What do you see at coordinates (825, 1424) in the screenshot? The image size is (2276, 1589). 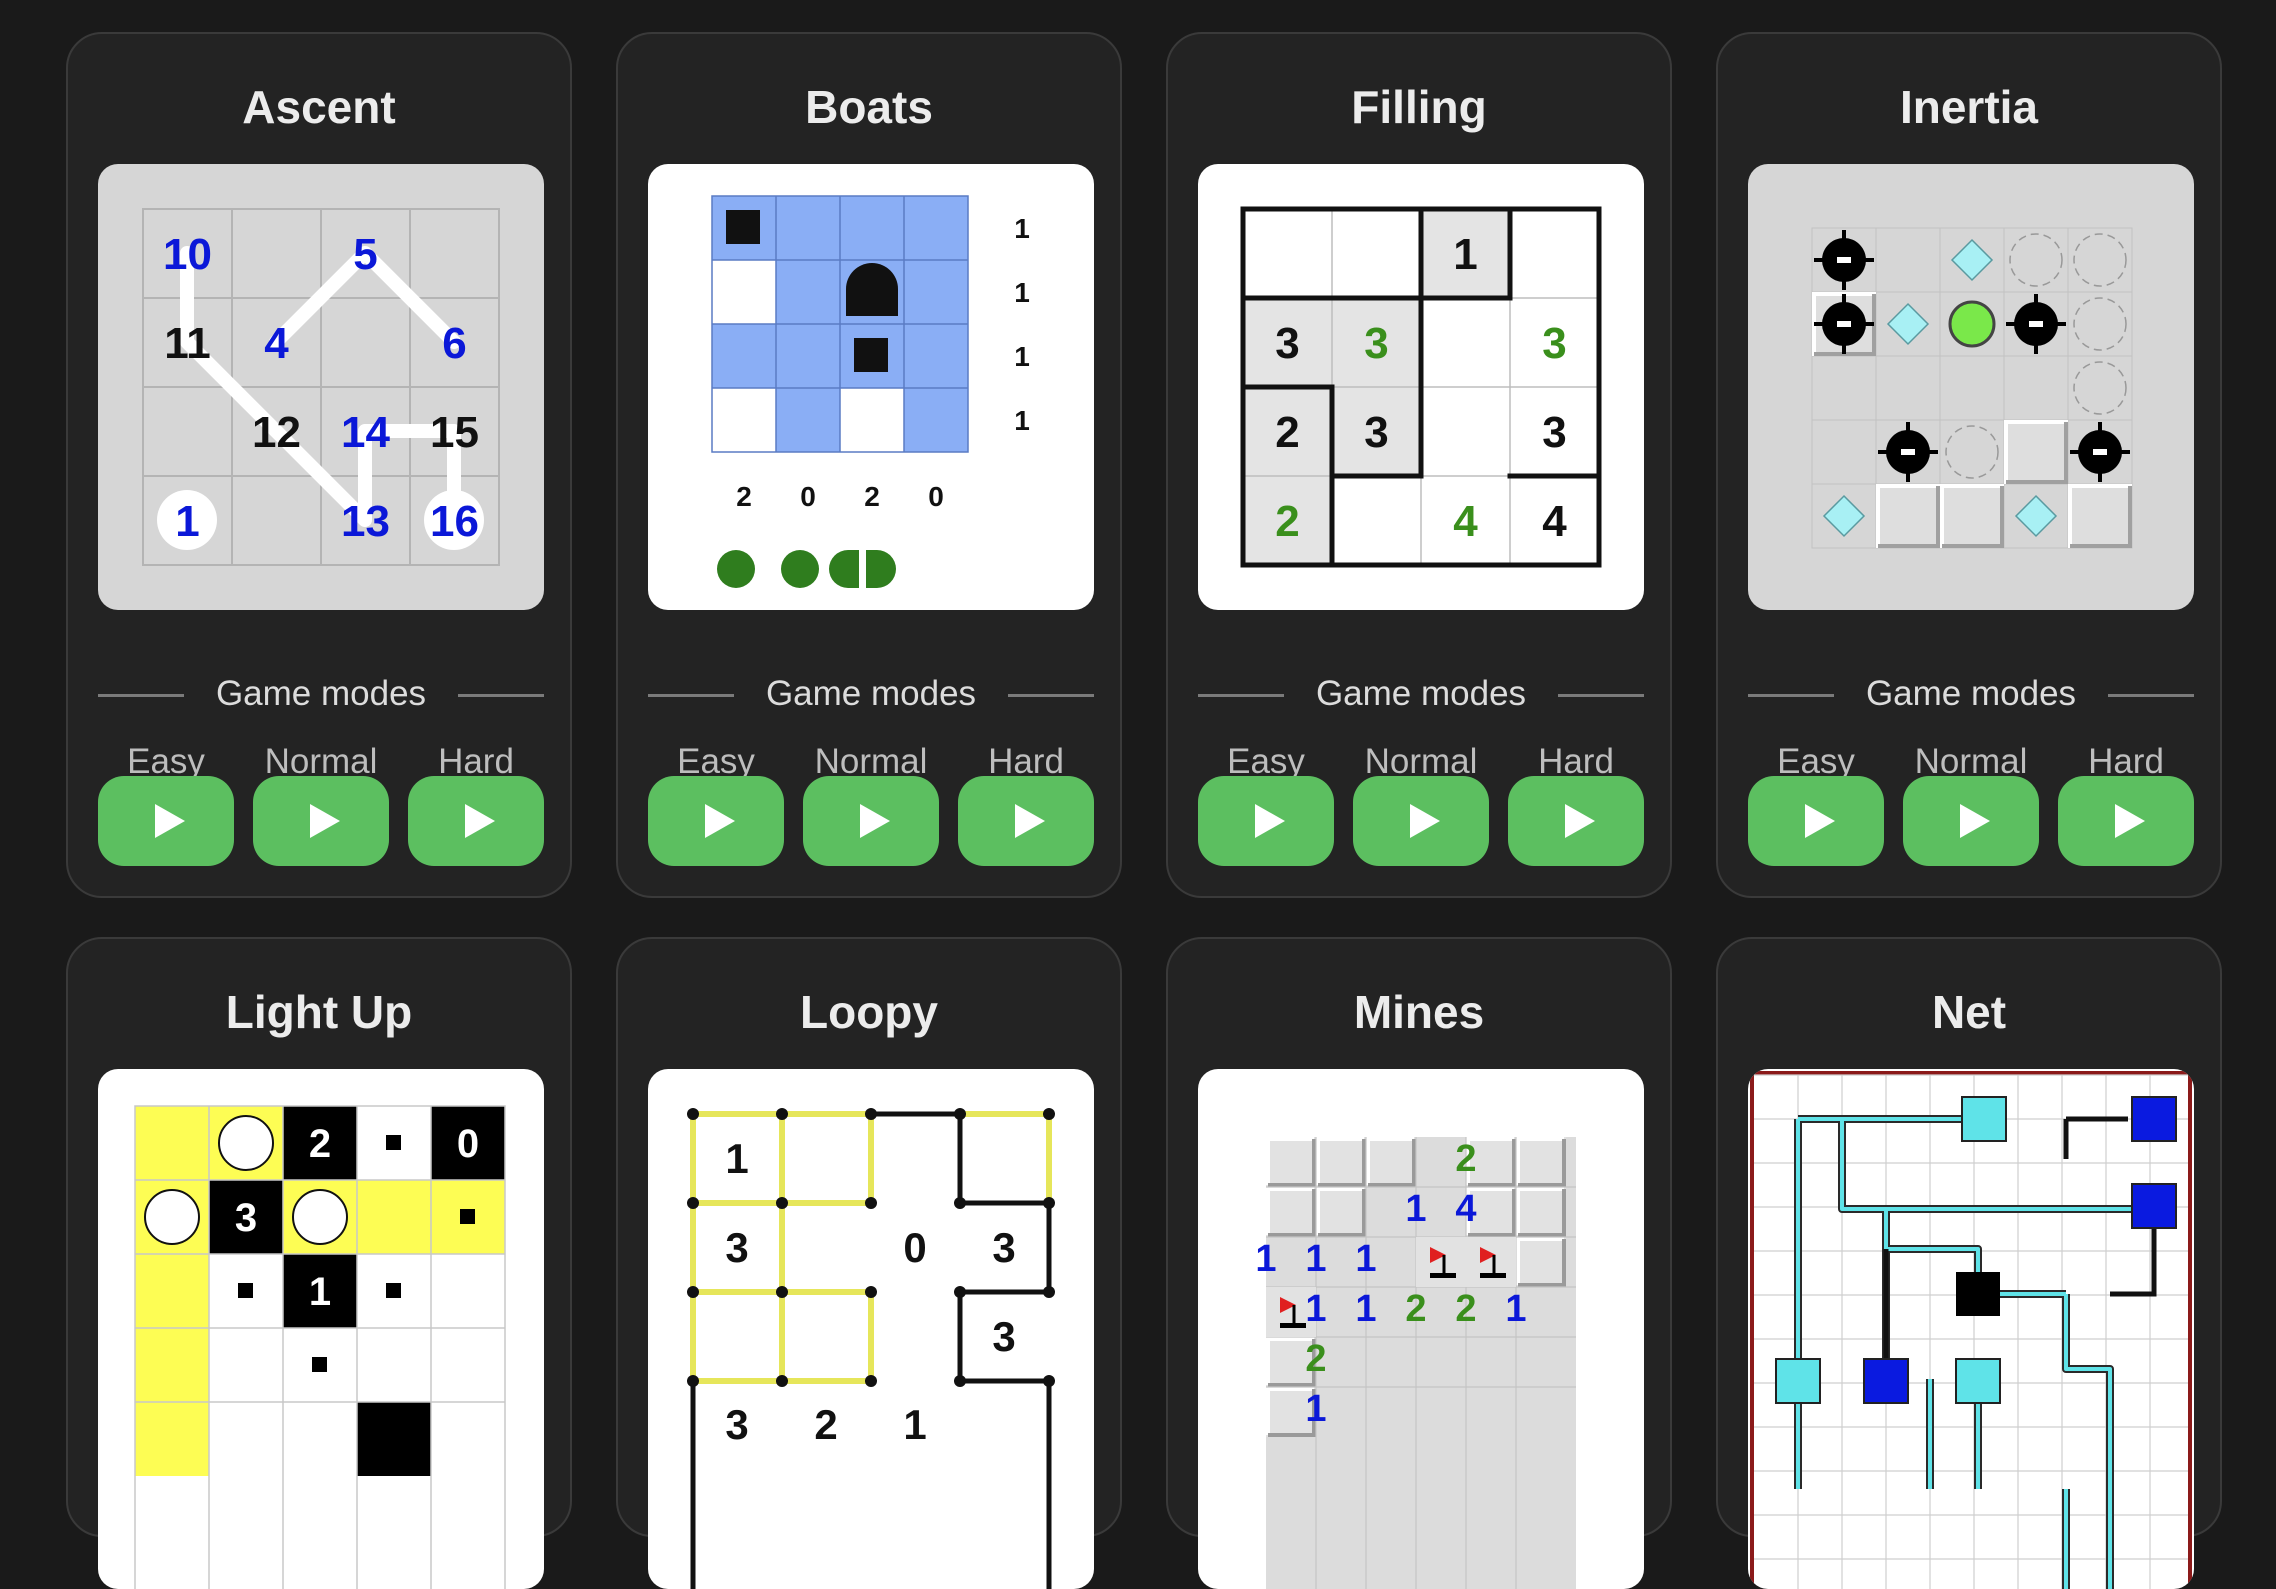 I see `loopy-clue-number: 2` at bounding box center [825, 1424].